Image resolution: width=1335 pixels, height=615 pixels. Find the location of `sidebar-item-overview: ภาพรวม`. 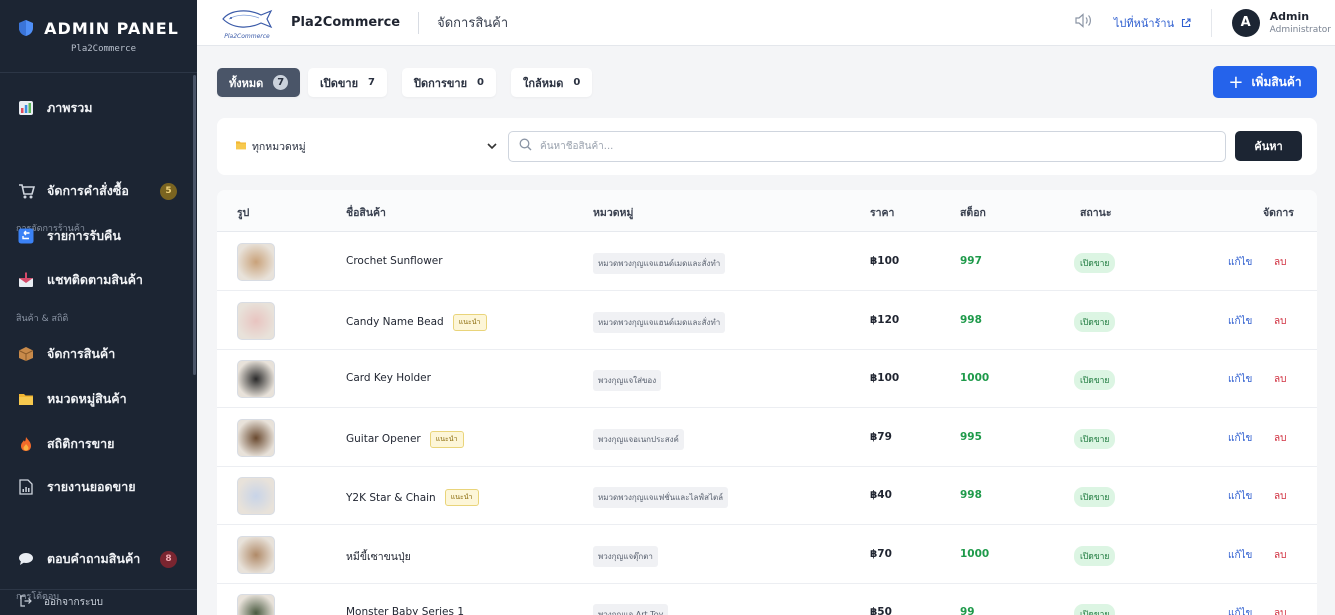

sidebar-item-overview: ภาพรวม is located at coordinates (98, 108).